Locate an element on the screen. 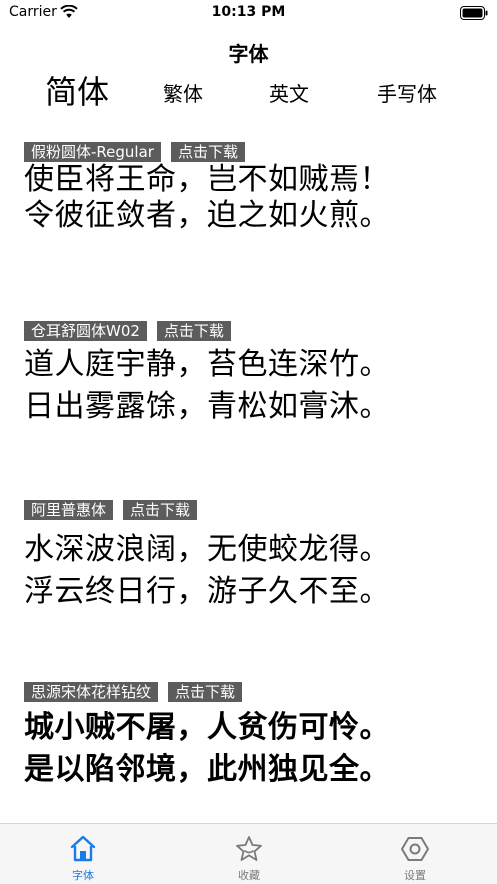  bottom-tab-bar: 字体 收藏 设置 is located at coordinates (248, 853).